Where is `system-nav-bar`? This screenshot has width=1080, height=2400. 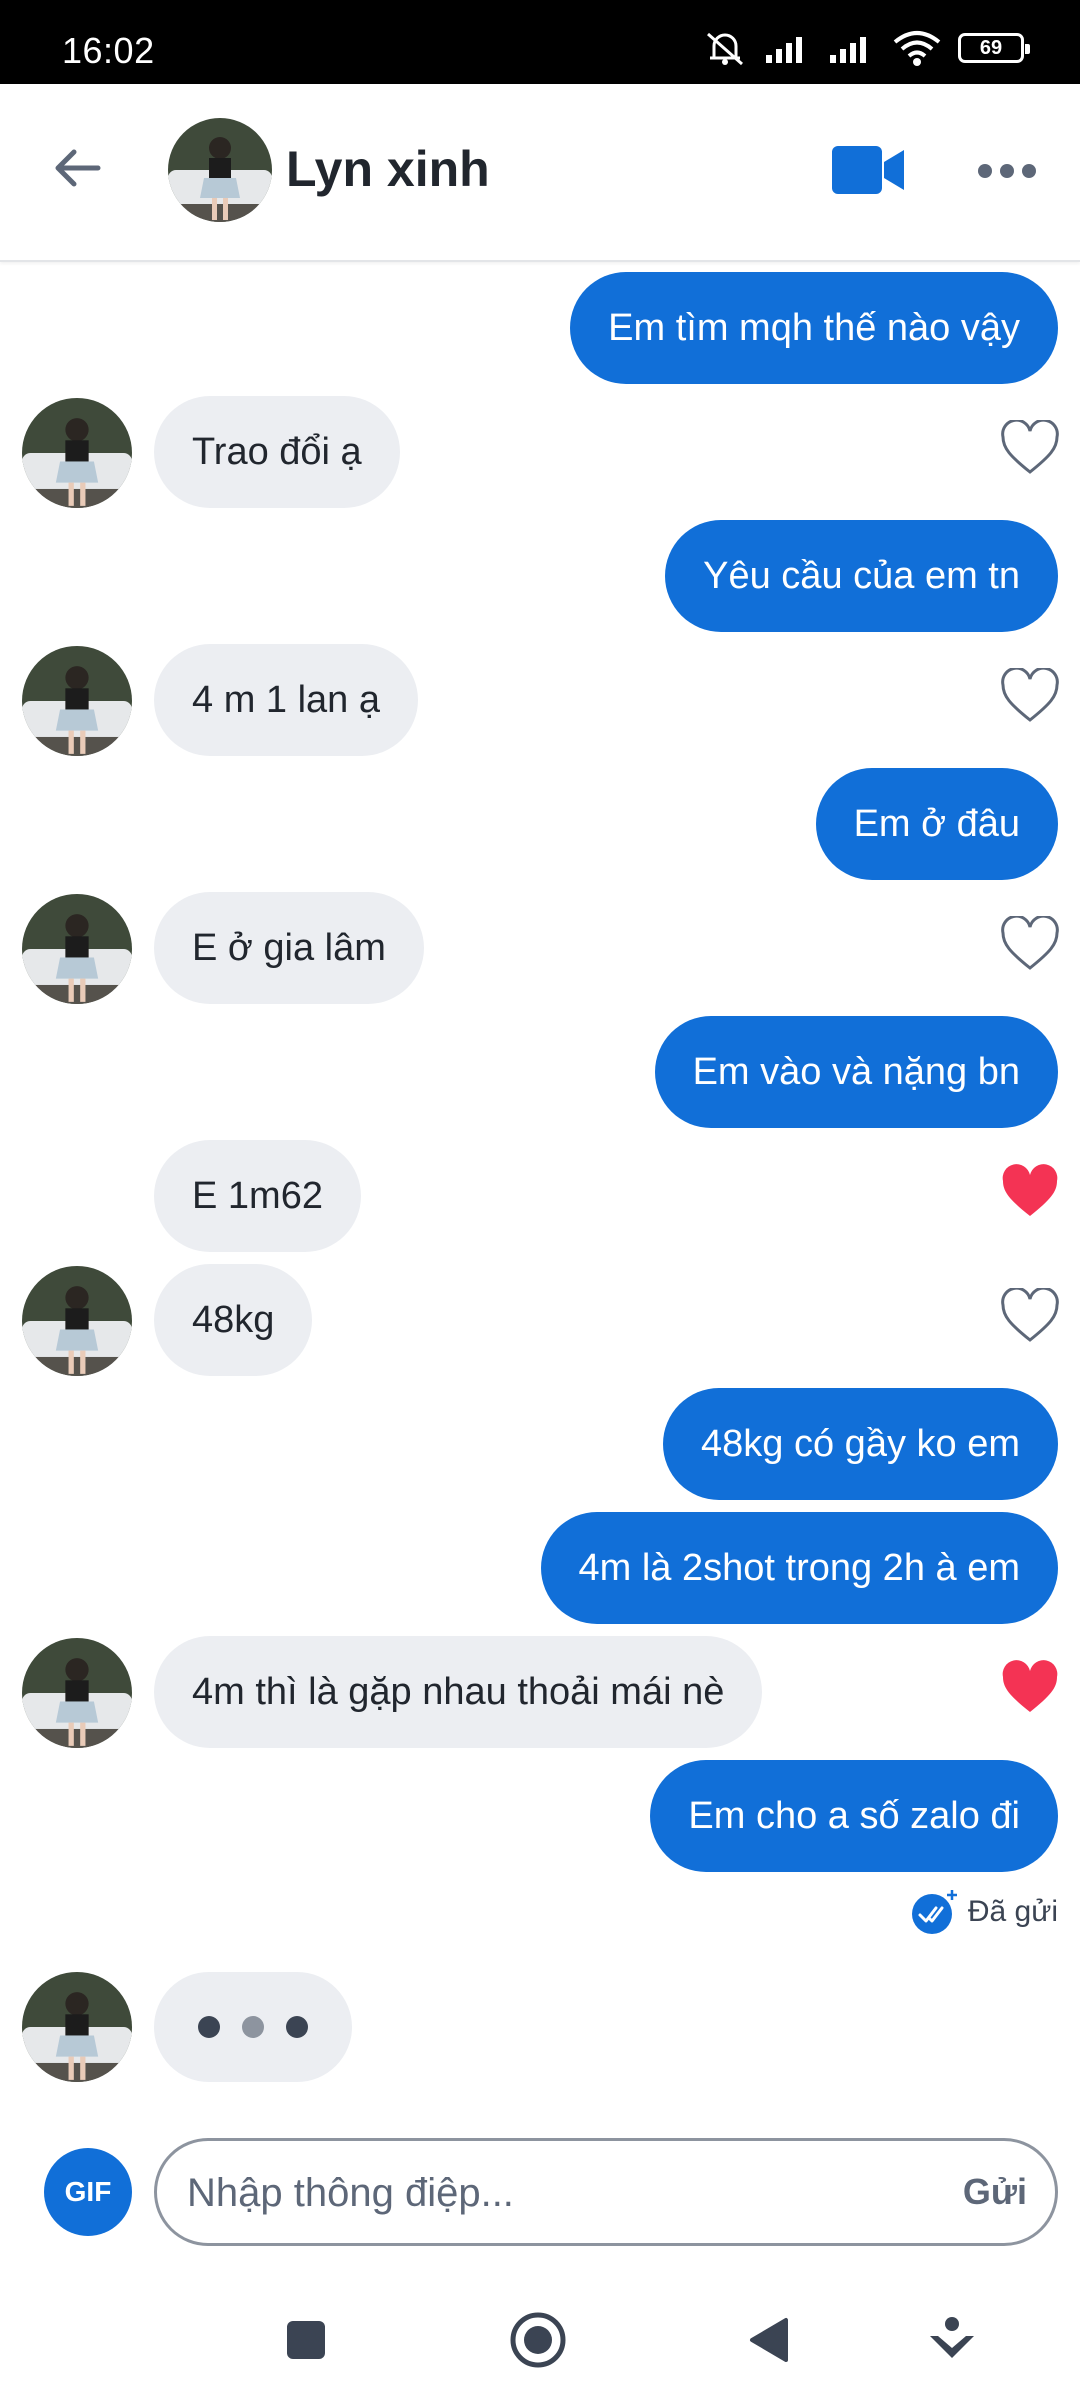
system-nav-bar is located at coordinates (540, 2340).